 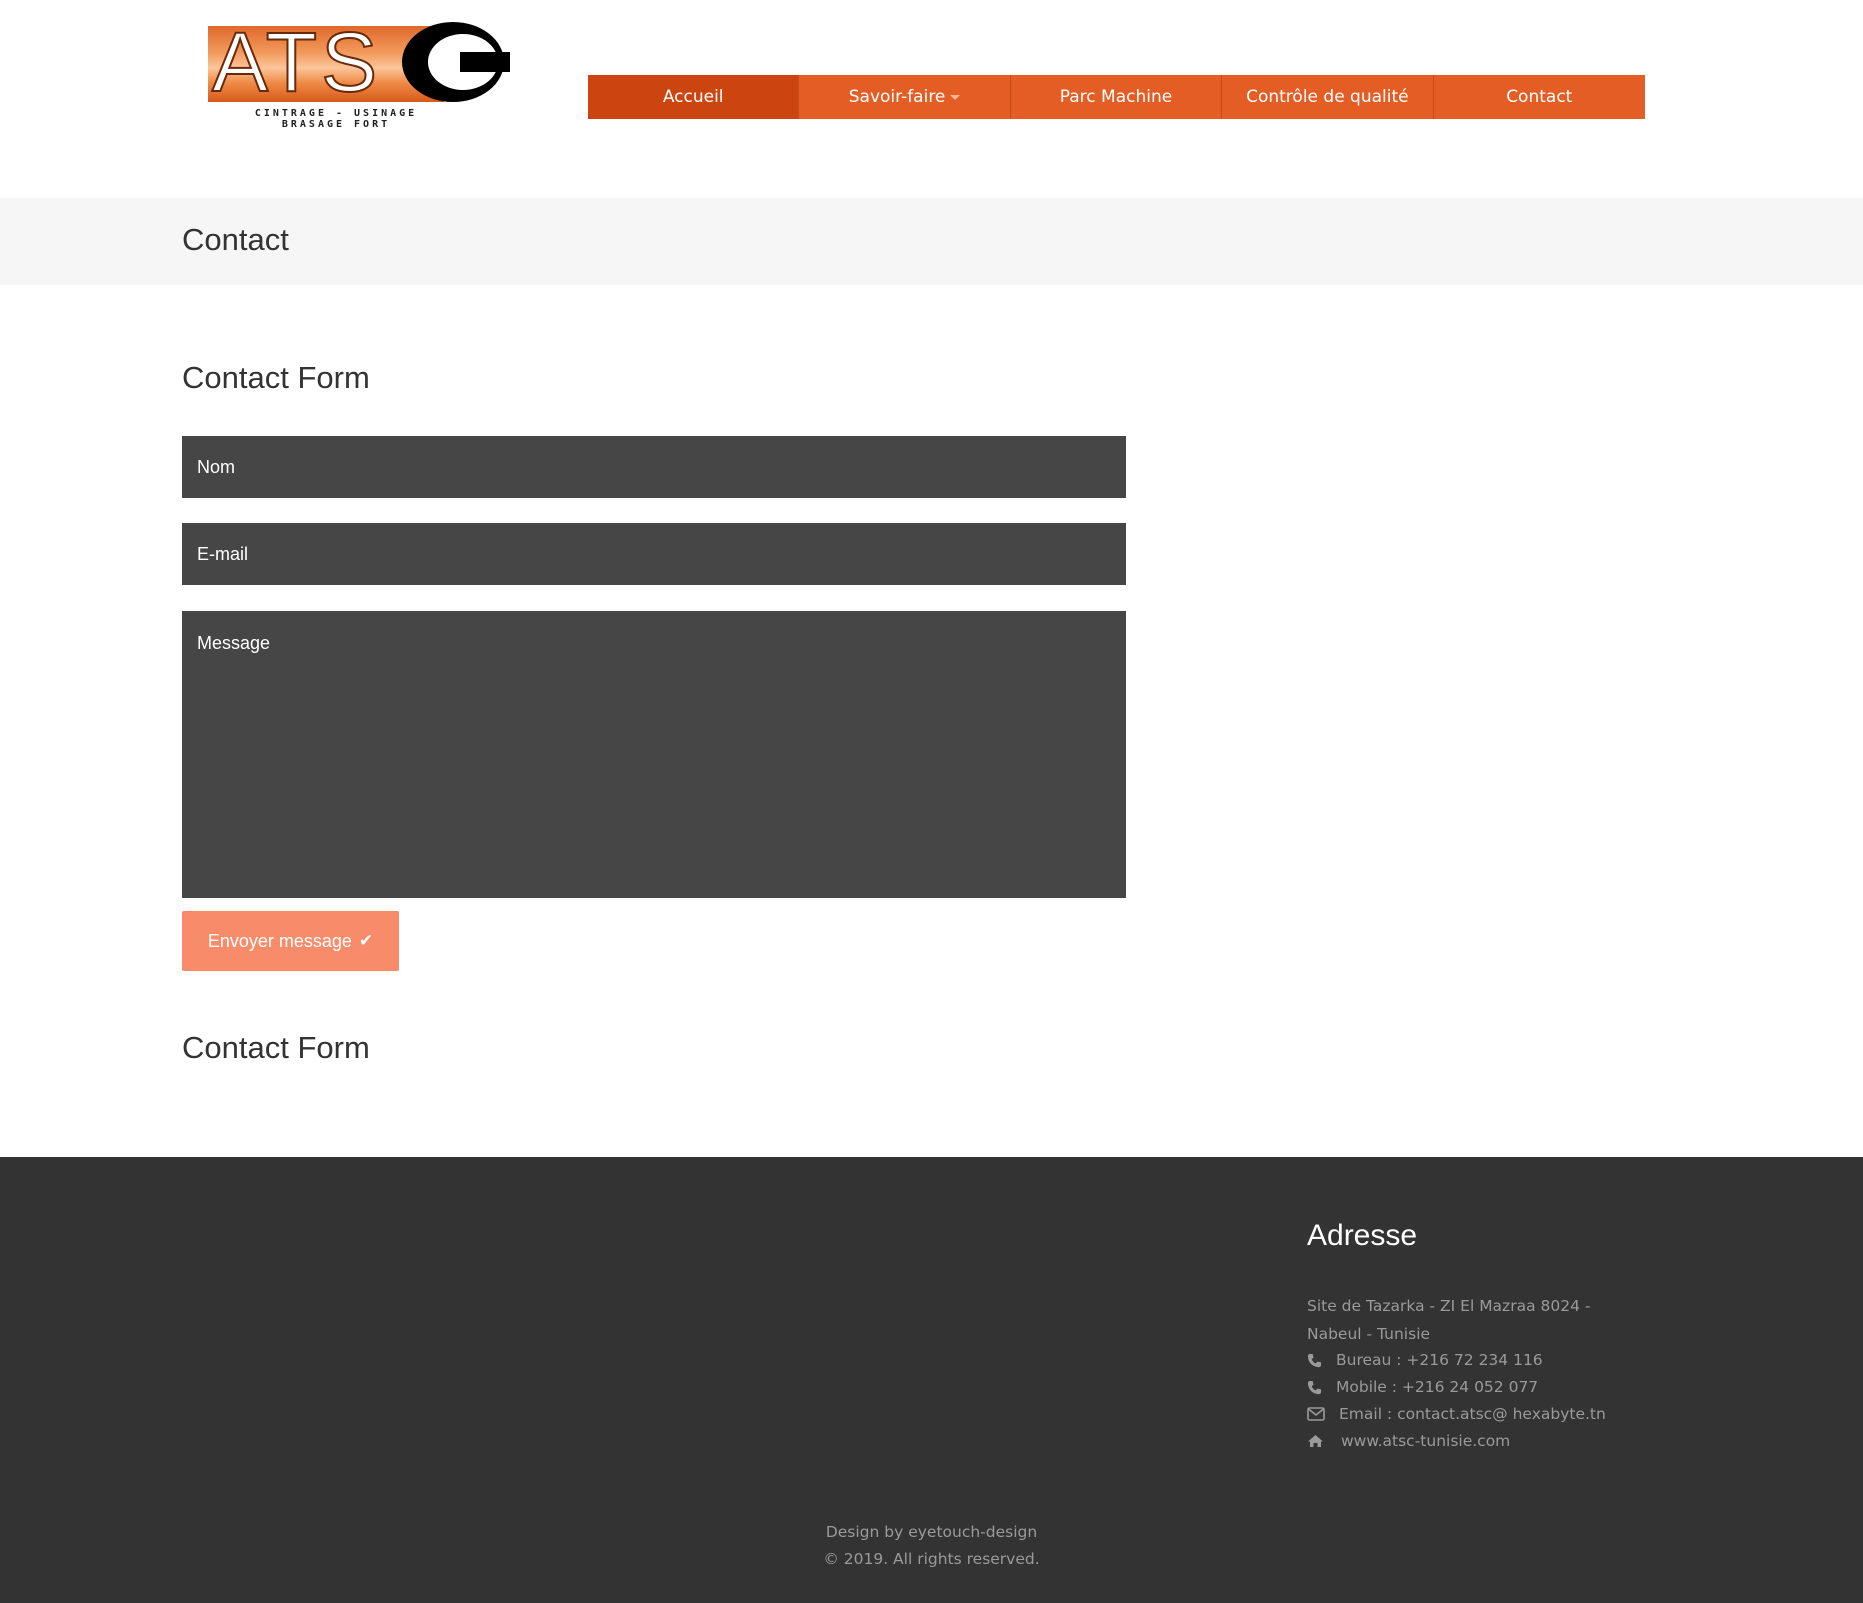 I want to click on address-heading: Adresse, so click(x=1362, y=1235).